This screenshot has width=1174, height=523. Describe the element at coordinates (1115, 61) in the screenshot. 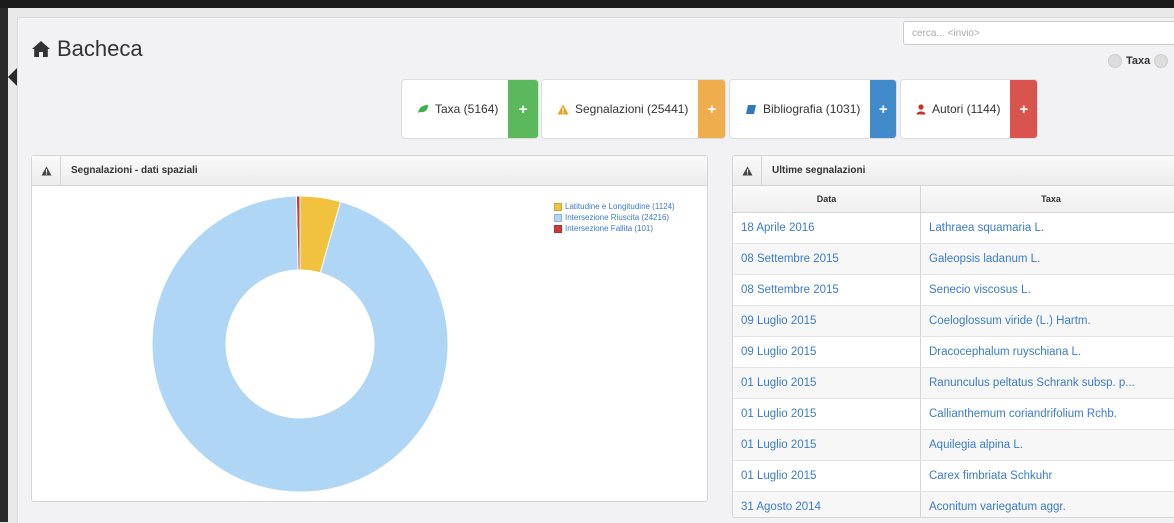

I see `radio-taxa` at that location.